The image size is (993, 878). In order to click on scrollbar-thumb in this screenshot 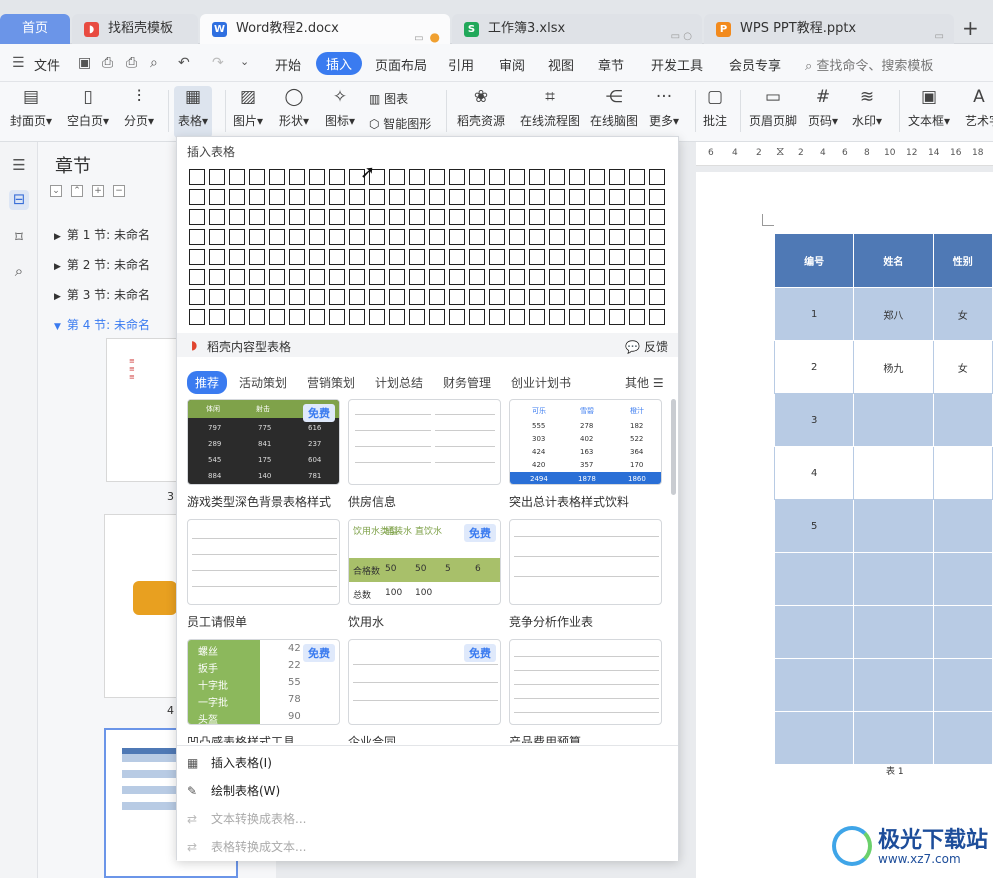, I will do `click(673, 447)`.